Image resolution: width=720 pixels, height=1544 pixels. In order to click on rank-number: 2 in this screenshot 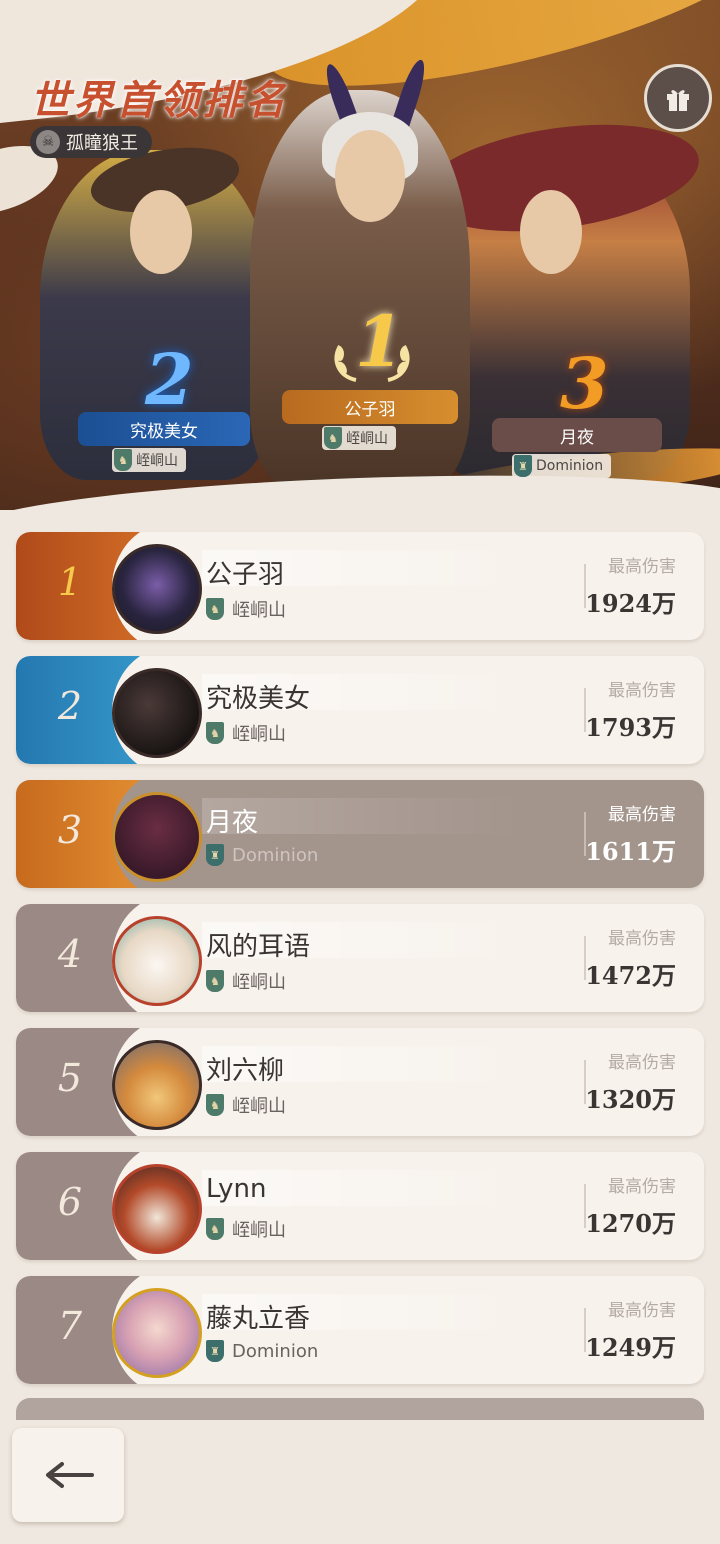, I will do `click(70, 706)`.